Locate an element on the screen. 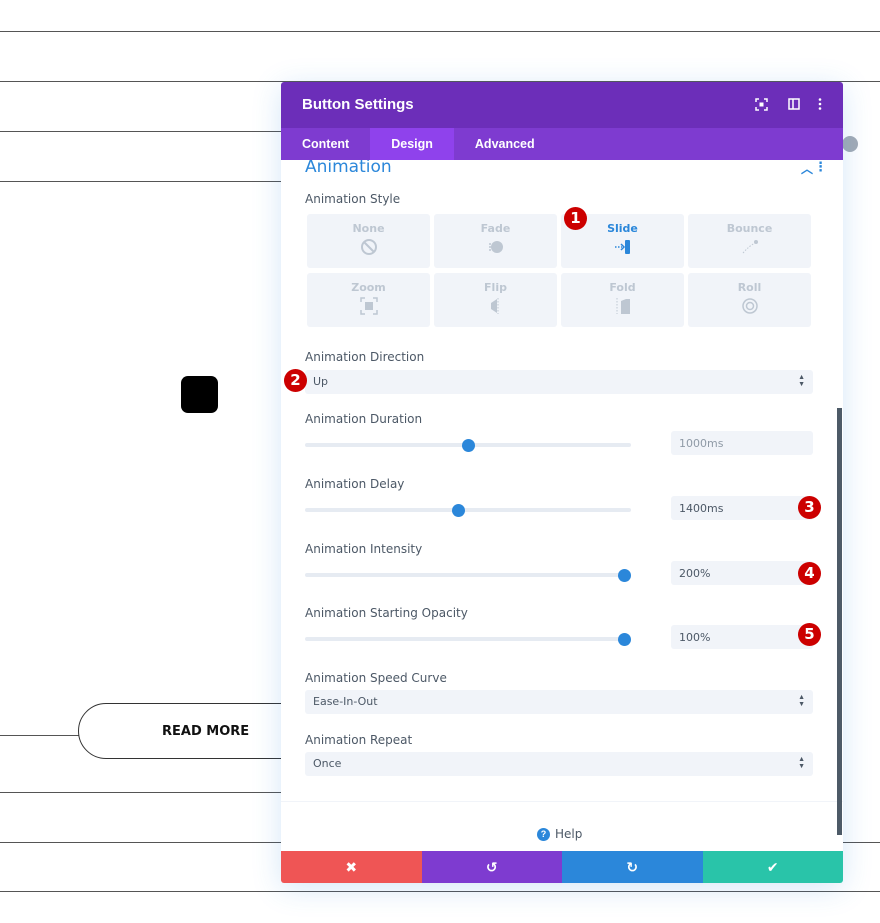 The height and width of the screenshot is (923, 880). animation-duration-input: 1000ms is located at coordinates (742, 443).